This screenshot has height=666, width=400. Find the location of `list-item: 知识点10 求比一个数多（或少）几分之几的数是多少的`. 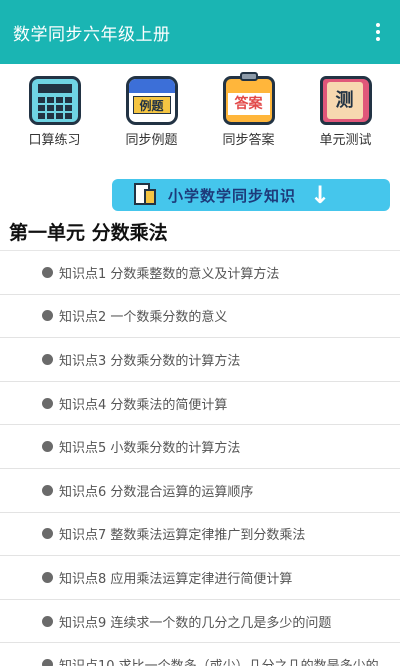

list-item: 知识点10 求比一个数多（或少）几分之几的数是多少的 is located at coordinates (200, 654).